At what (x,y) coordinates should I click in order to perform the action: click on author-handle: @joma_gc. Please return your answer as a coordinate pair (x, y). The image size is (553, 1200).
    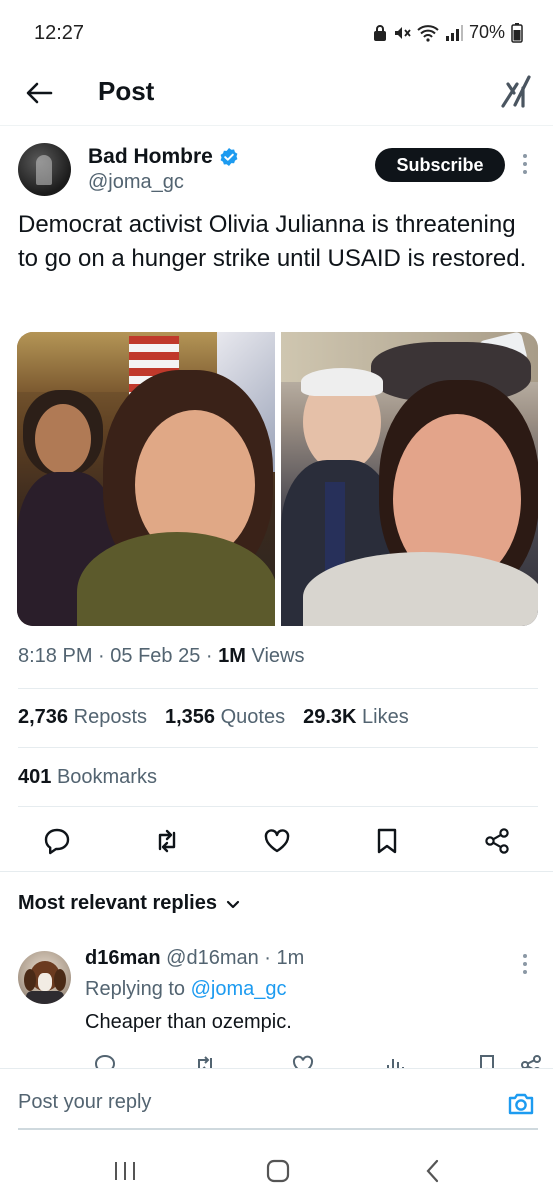
    Looking at the image, I should click on (136, 182).